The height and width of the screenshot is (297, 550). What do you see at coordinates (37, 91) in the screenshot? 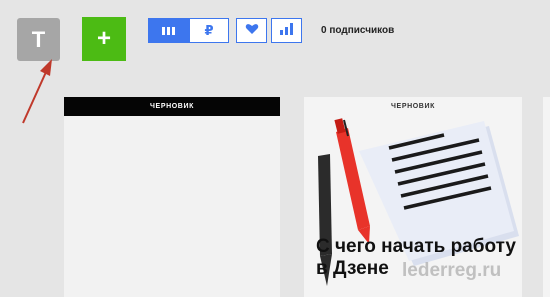
I see `arrow-annotation` at bounding box center [37, 91].